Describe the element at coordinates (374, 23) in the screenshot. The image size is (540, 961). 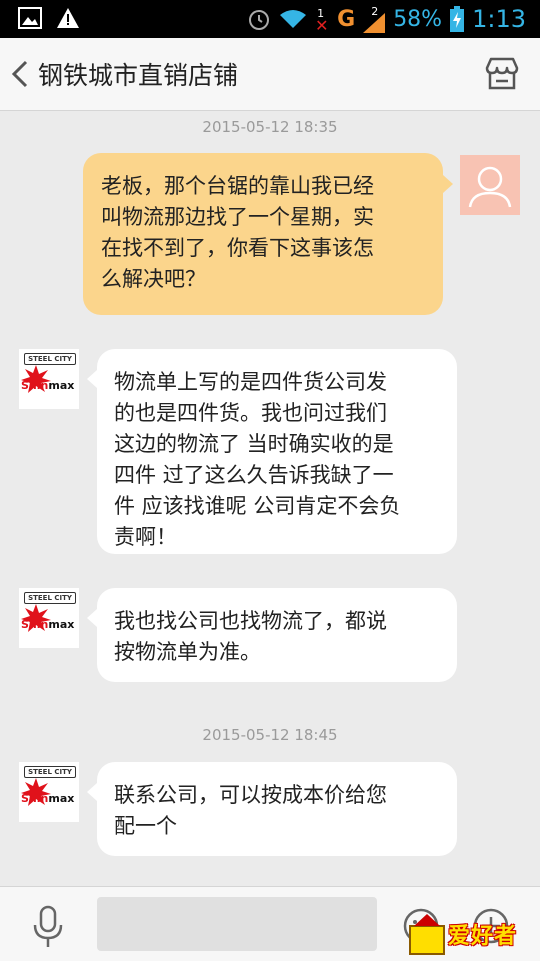
I see `signal-icon` at that location.